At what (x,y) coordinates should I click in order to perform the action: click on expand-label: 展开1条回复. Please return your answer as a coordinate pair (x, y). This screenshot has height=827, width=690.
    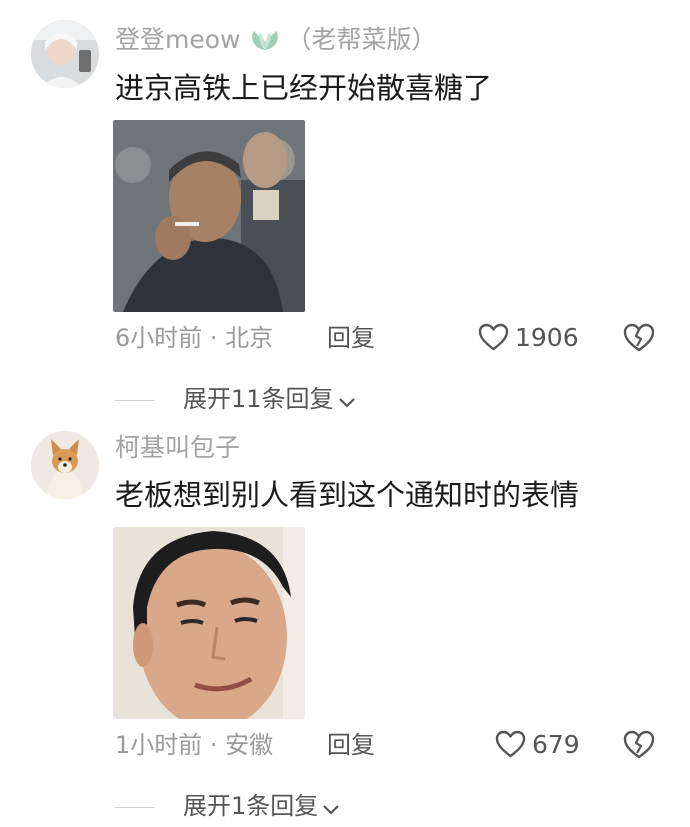
    Looking at the image, I should click on (251, 806).